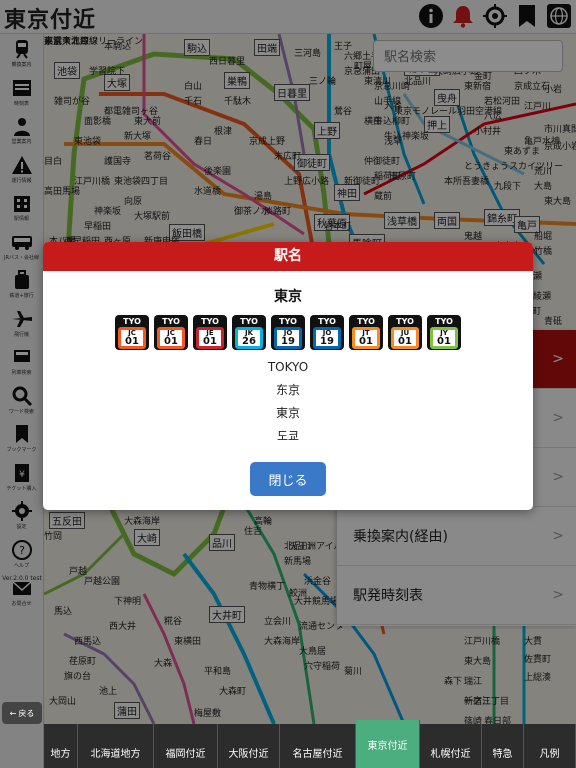  I want to click on tab-label: 大阪付近, so click(248, 754).